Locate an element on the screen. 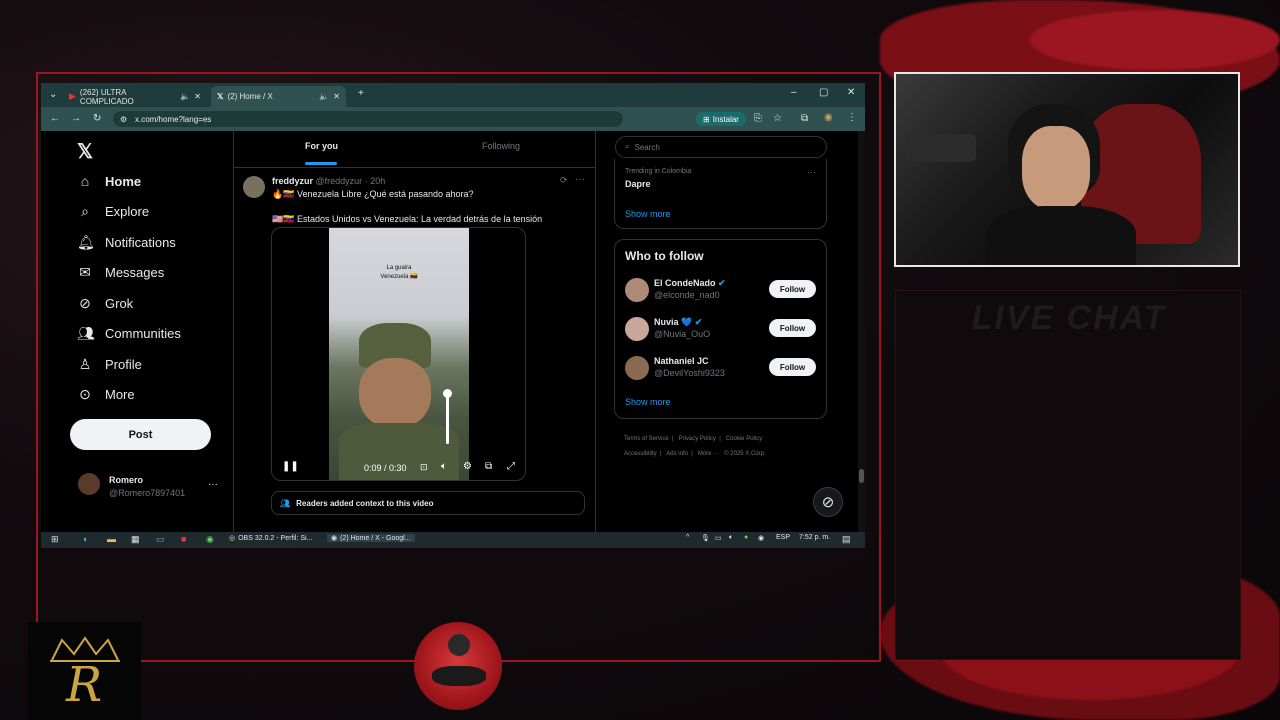 The width and height of the screenshot is (1280, 720). tab-x-home: 𝕏 (2) Home / X 🔈 ✕ is located at coordinates (278, 96).